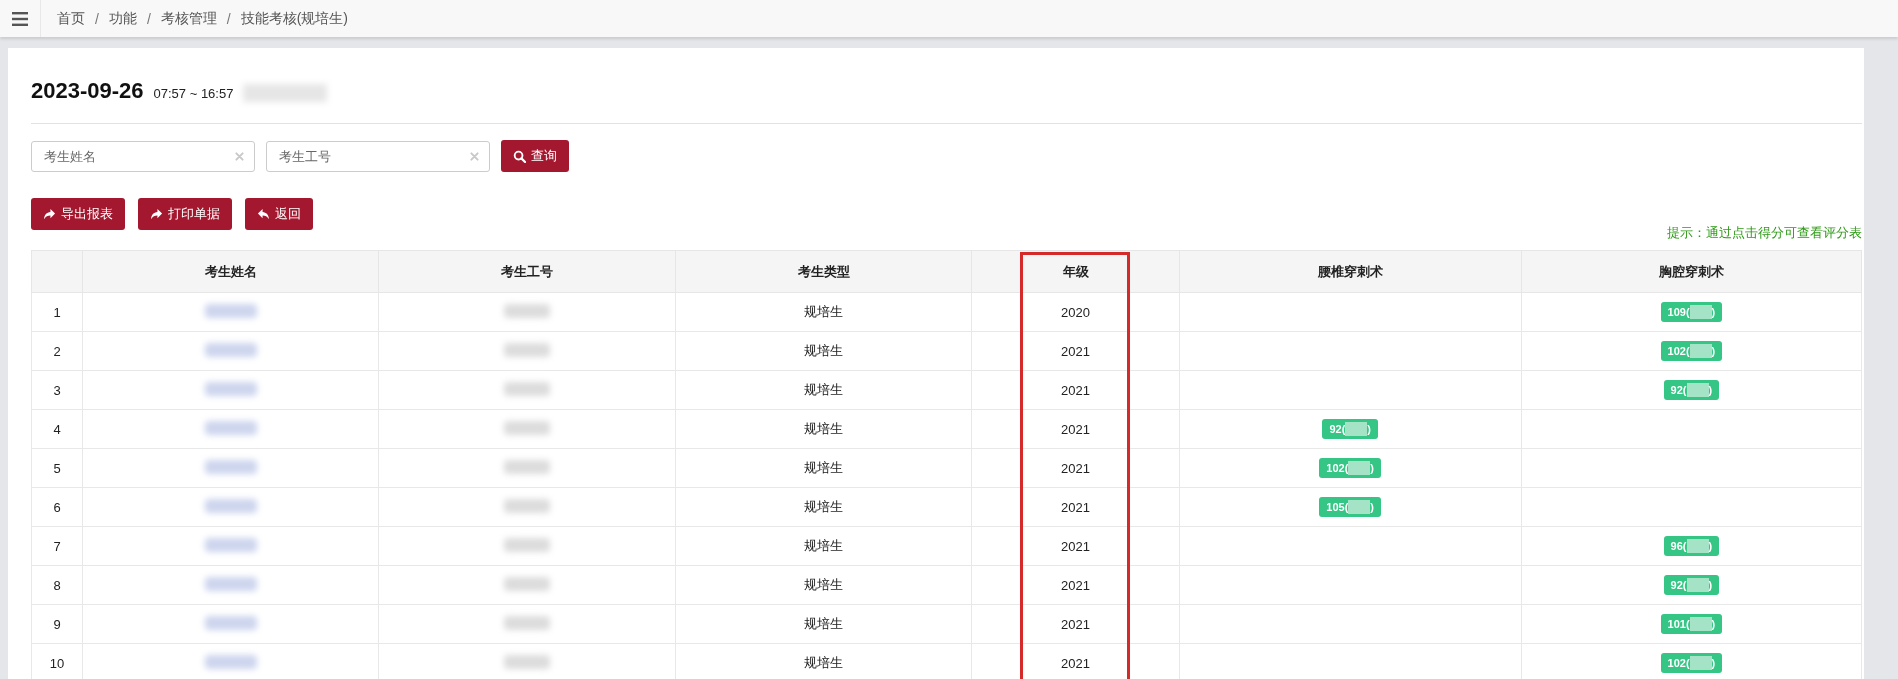  What do you see at coordinates (1691, 624) in the screenshot?
I see `score-badge: 101( )` at bounding box center [1691, 624].